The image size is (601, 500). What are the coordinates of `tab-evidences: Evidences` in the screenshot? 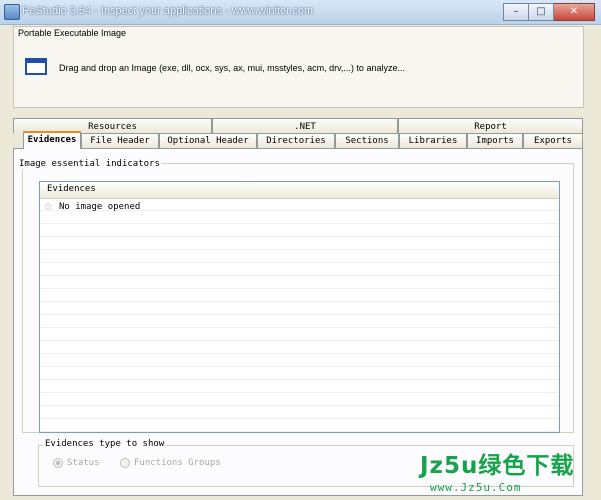 It's located at (52, 140).